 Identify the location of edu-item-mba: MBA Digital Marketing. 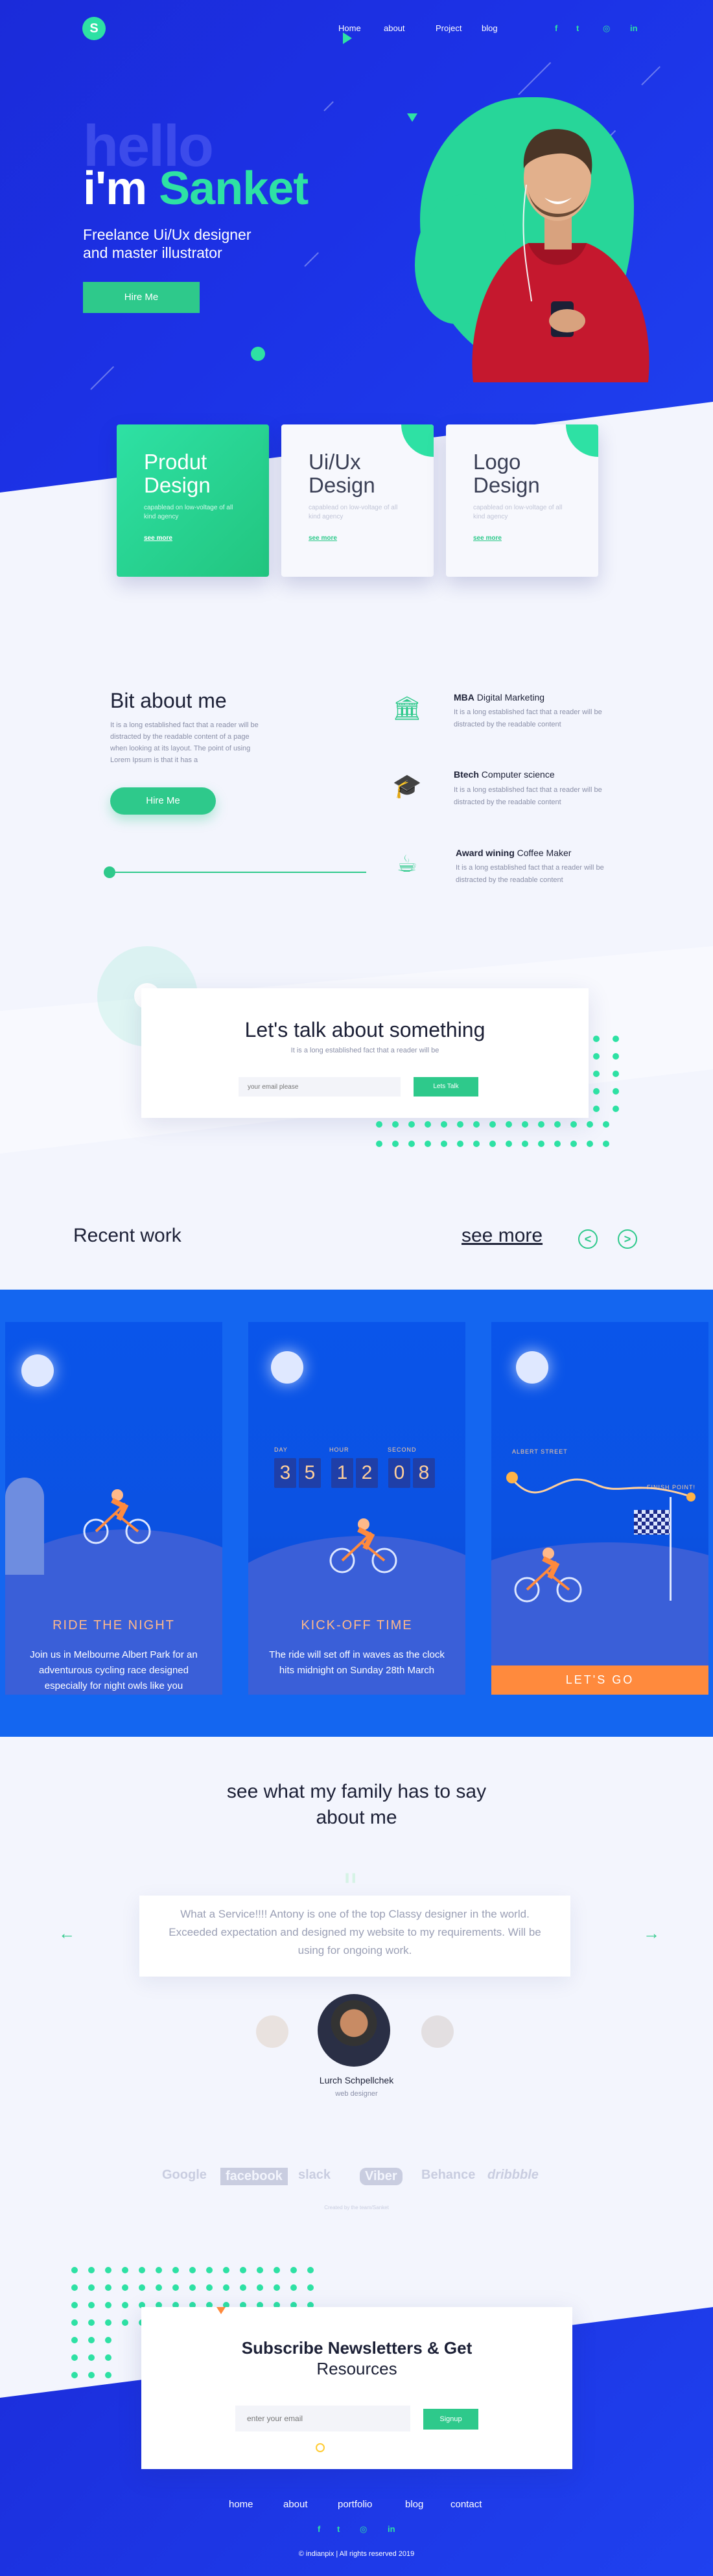
(500, 697).